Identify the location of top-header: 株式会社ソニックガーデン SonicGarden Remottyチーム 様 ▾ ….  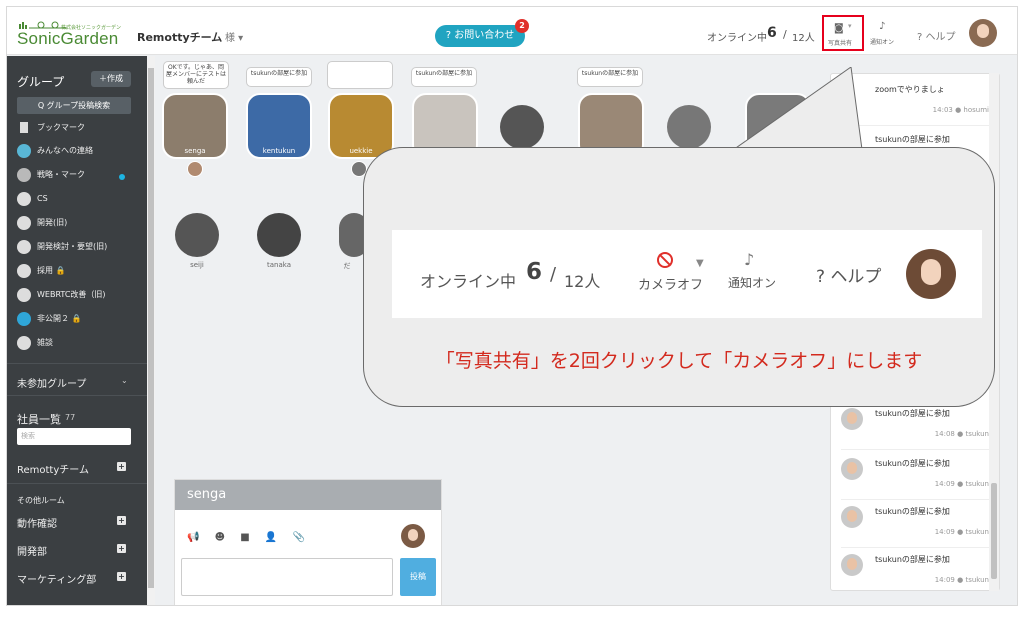
(512, 31).